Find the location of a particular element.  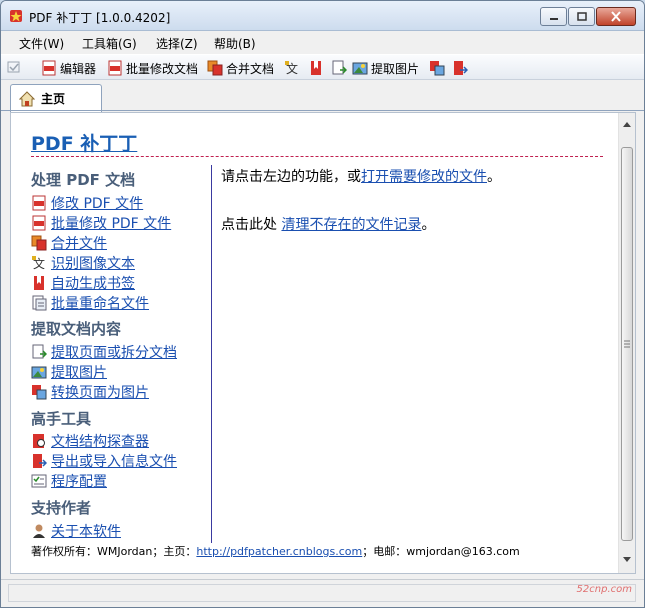

clear-records-prompt: 点击此处 清理不存在的文件记录。 is located at coordinates (328, 225).